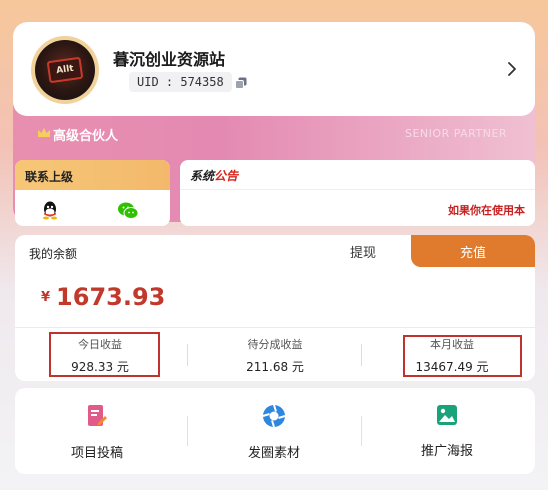 This screenshot has width=548, height=490. Describe the element at coordinates (96, 453) in the screenshot. I see `action-label: 项目投稿` at that location.